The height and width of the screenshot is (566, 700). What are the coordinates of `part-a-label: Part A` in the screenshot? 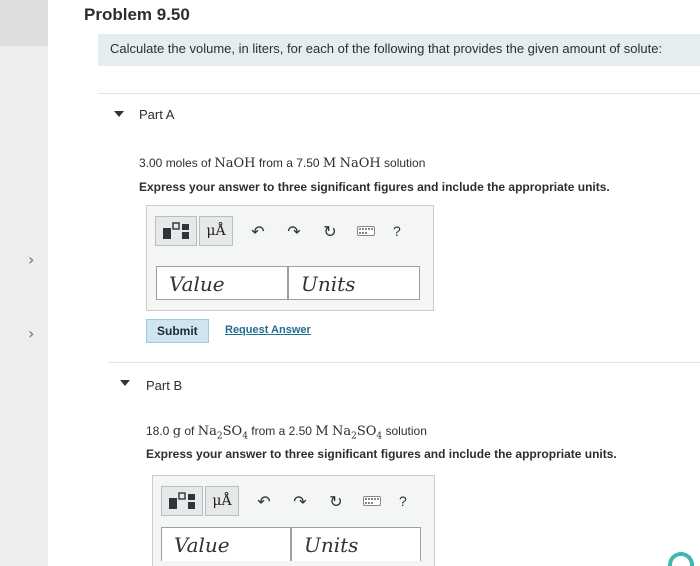 It's located at (156, 114).